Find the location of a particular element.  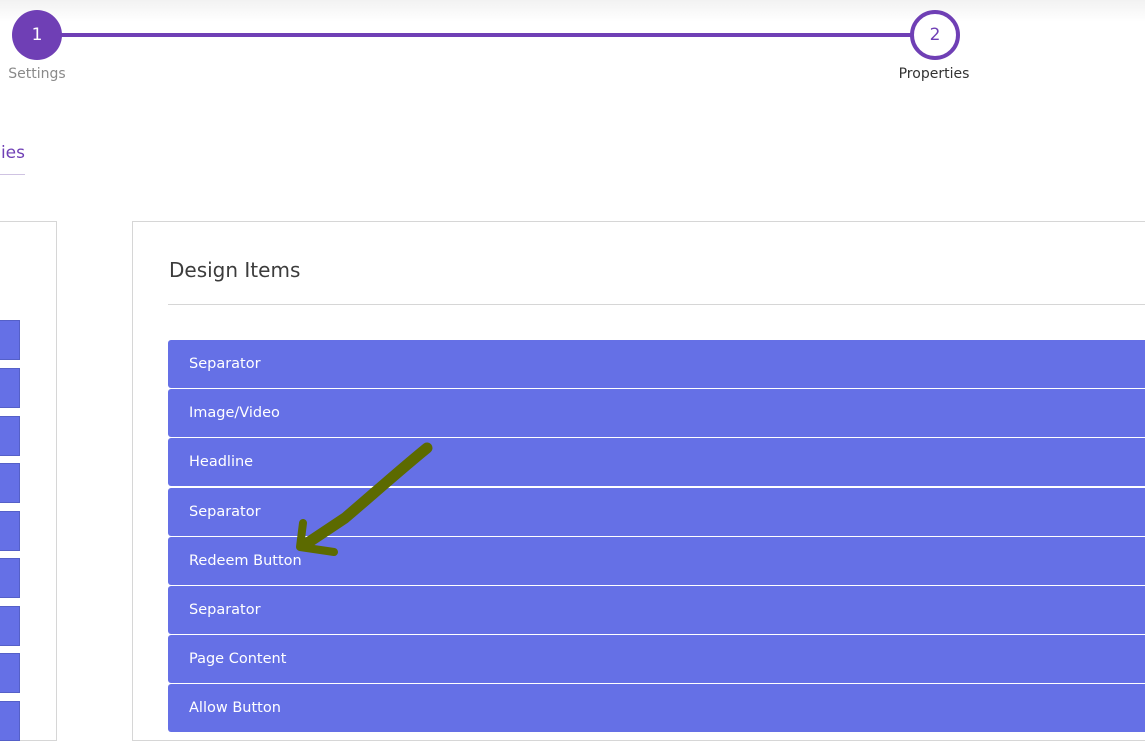

tab-properties: ies is located at coordinates (12, 159).